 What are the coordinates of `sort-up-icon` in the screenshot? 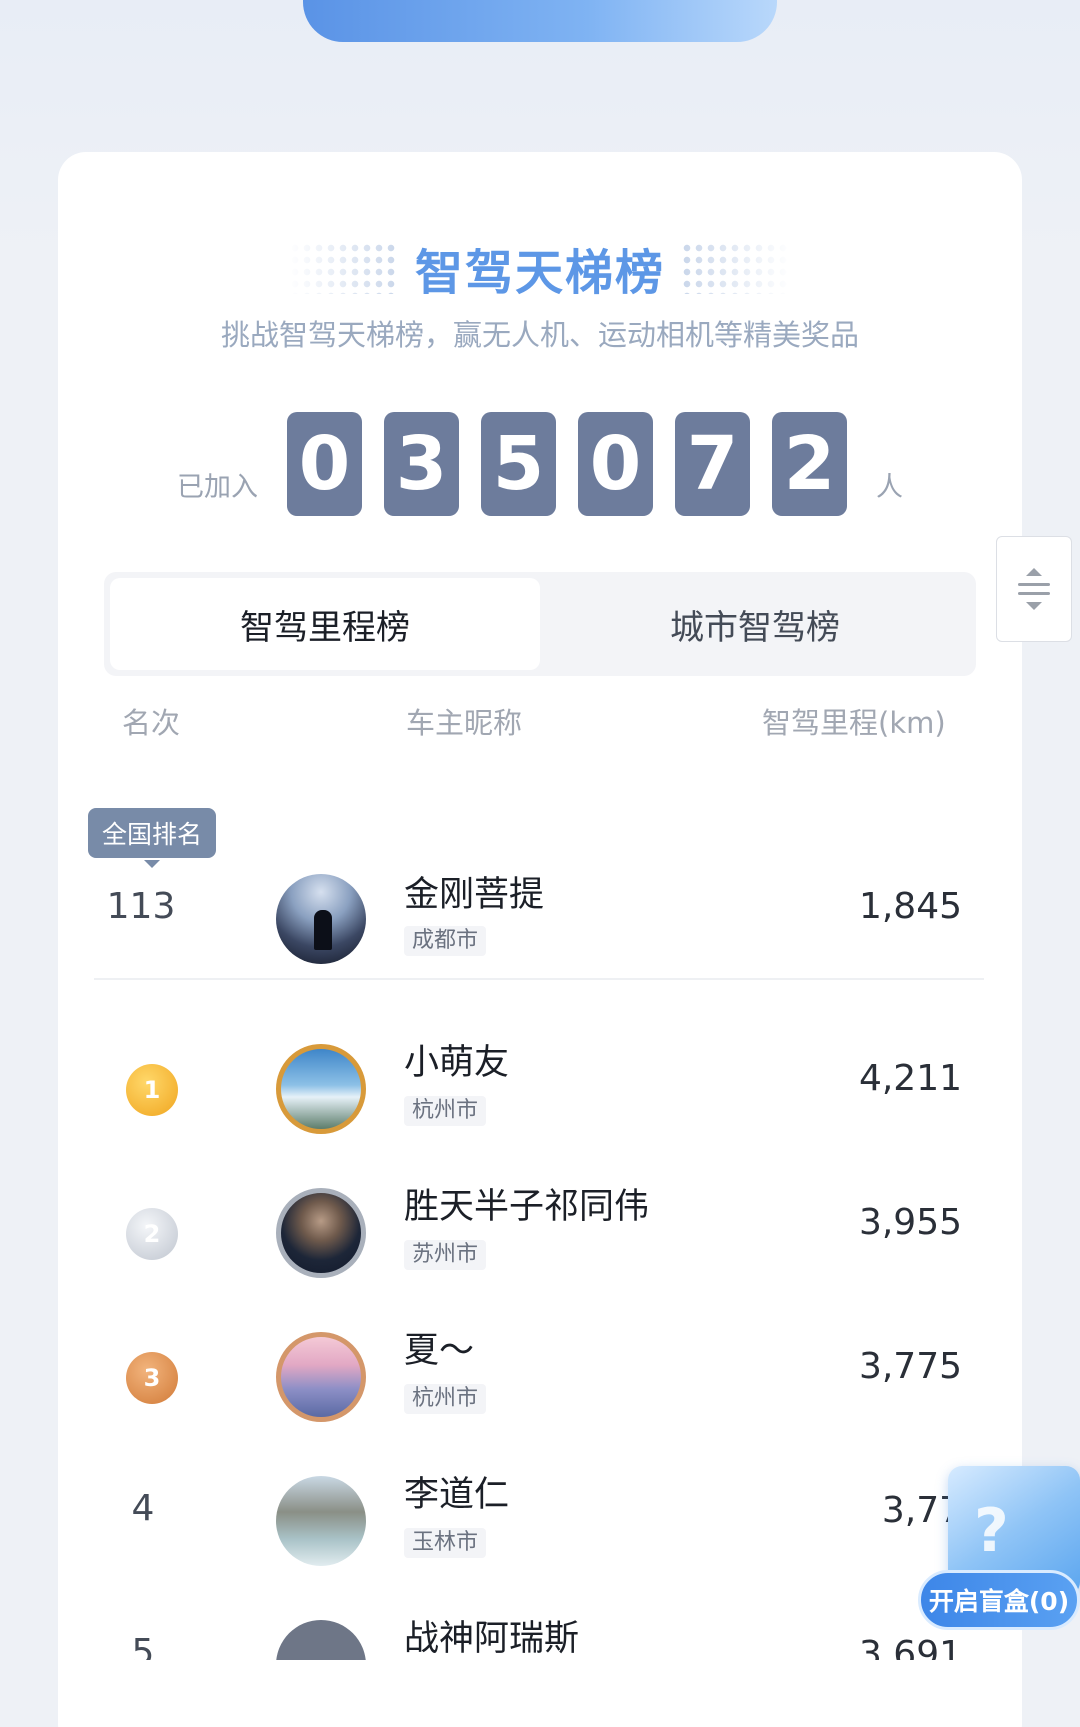 It's located at (1034, 572).